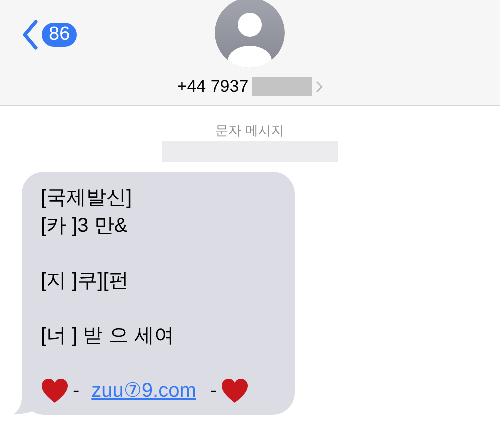 Image resolution: width=500 pixels, height=435 pixels. I want to click on conversation-label: 문자 메시지, so click(250, 131).